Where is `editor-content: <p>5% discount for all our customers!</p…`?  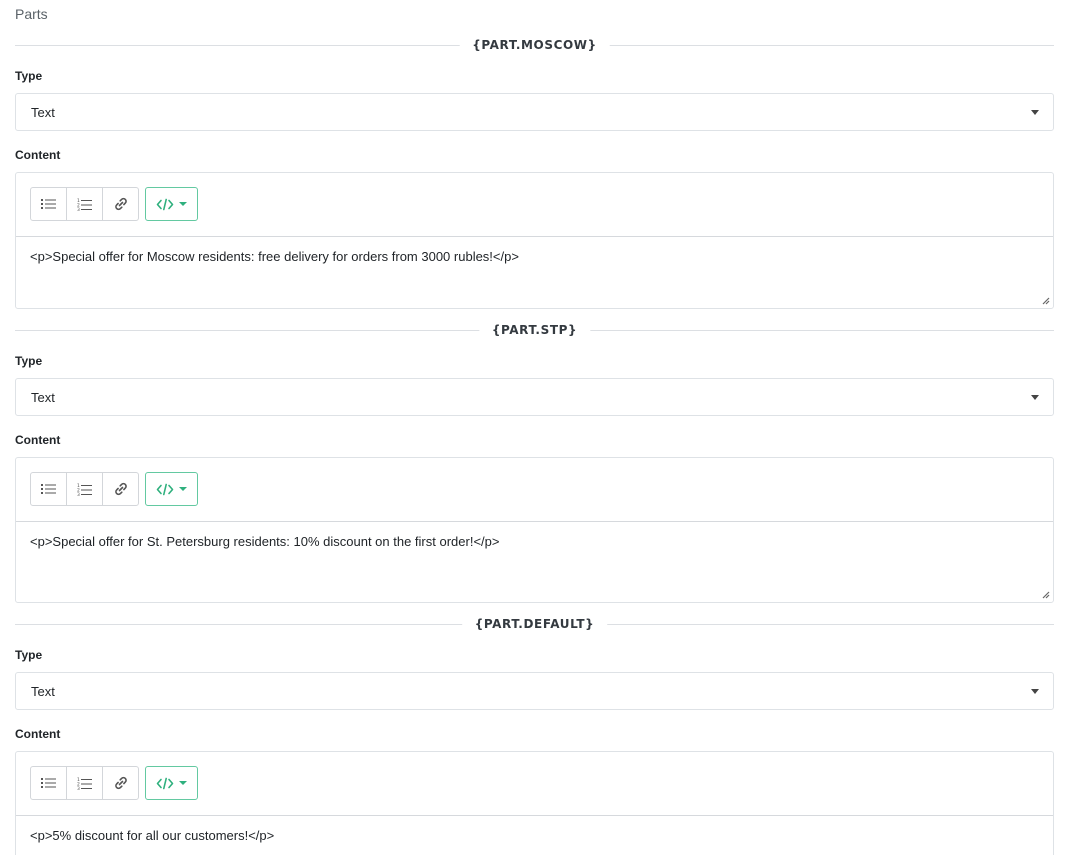 editor-content: <p>5% discount for all our customers!</p… is located at coordinates (534, 835).